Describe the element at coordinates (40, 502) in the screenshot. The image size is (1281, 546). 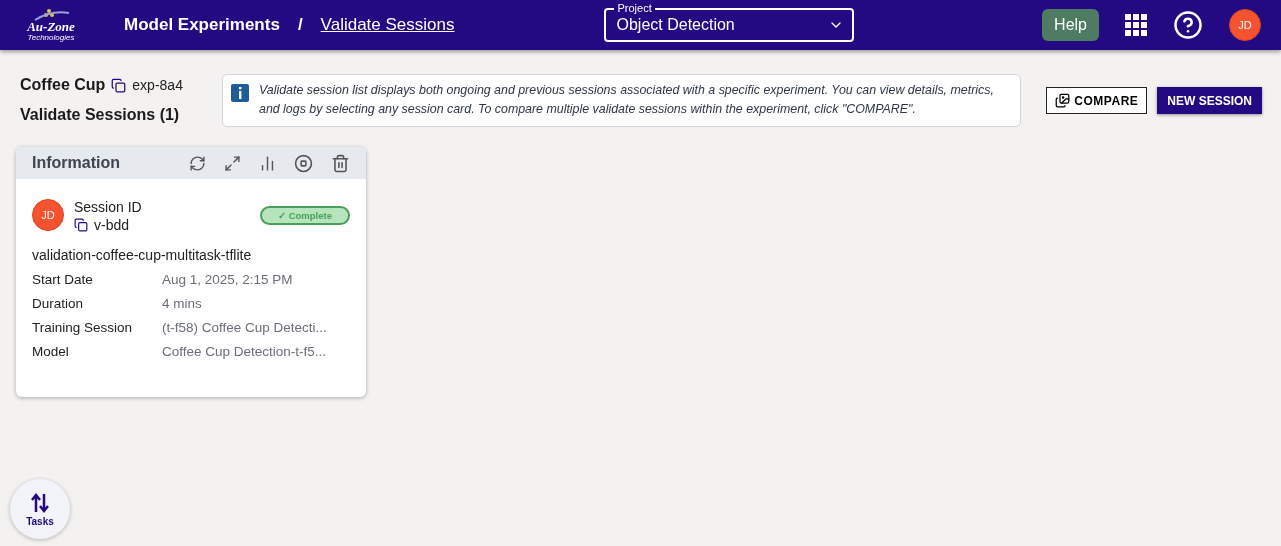
I see `arrows-icon` at that location.